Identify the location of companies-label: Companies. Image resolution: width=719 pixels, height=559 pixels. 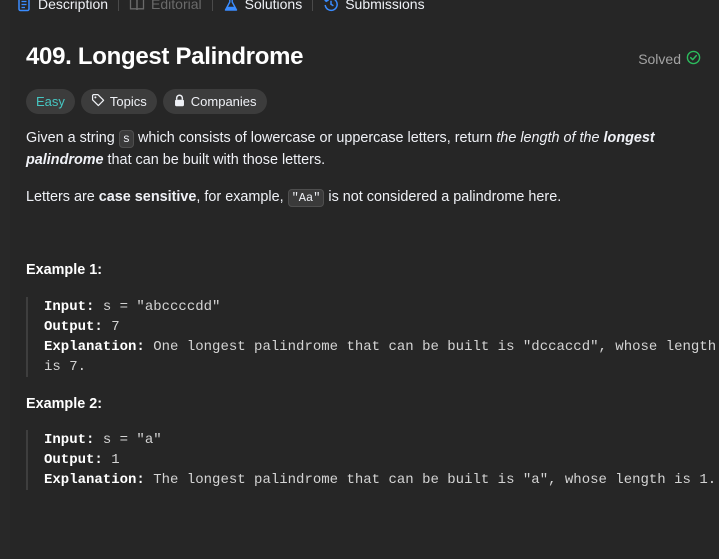
(223, 101).